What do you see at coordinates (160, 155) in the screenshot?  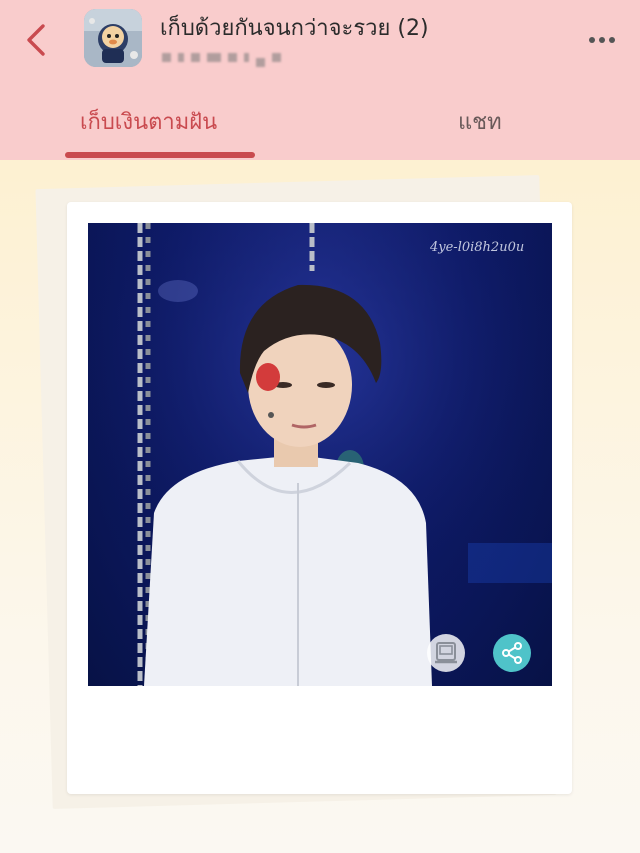 I see `active-tab-indicator` at bounding box center [160, 155].